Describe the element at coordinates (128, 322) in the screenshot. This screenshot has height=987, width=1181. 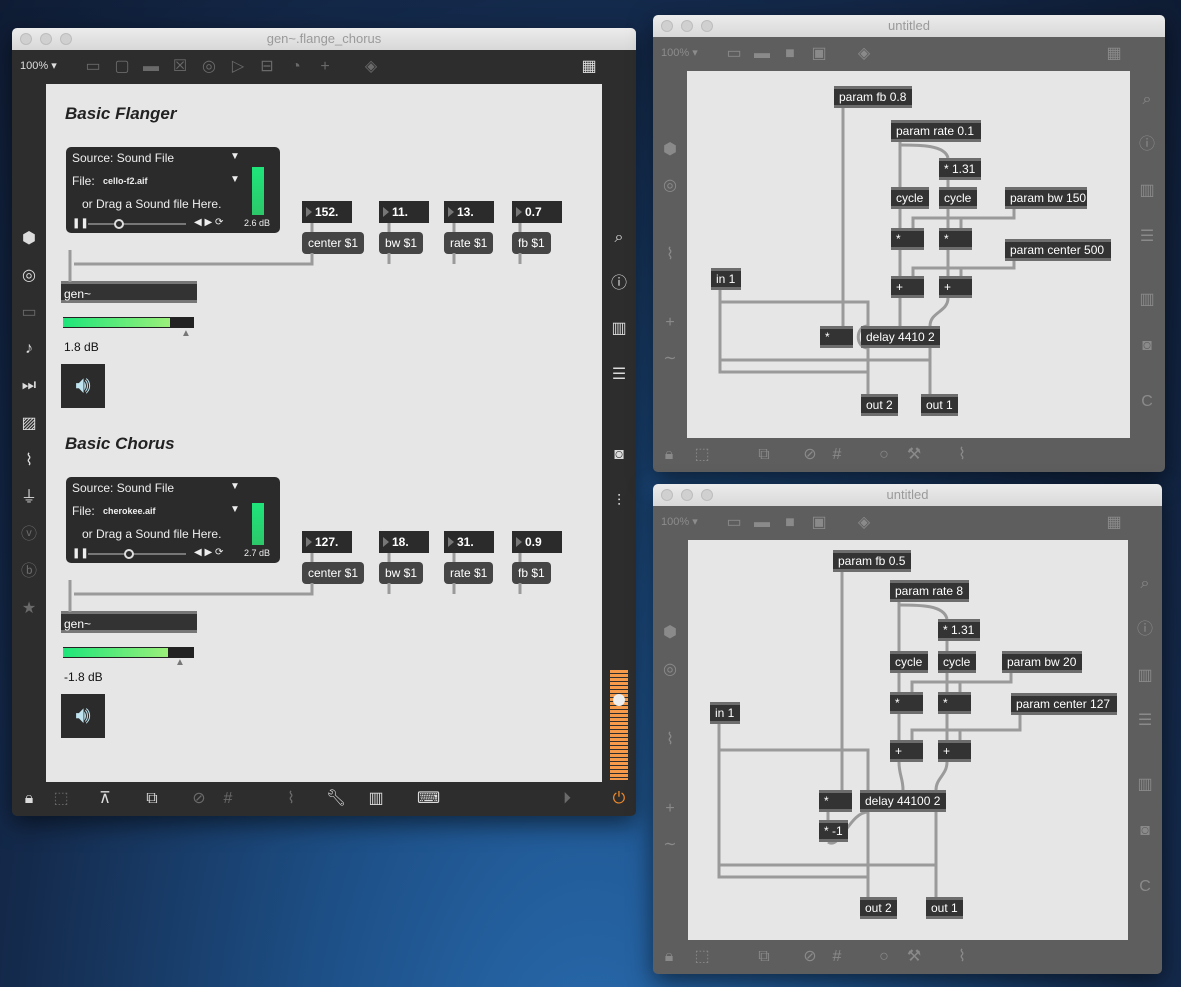
I see `gain-slider` at that location.